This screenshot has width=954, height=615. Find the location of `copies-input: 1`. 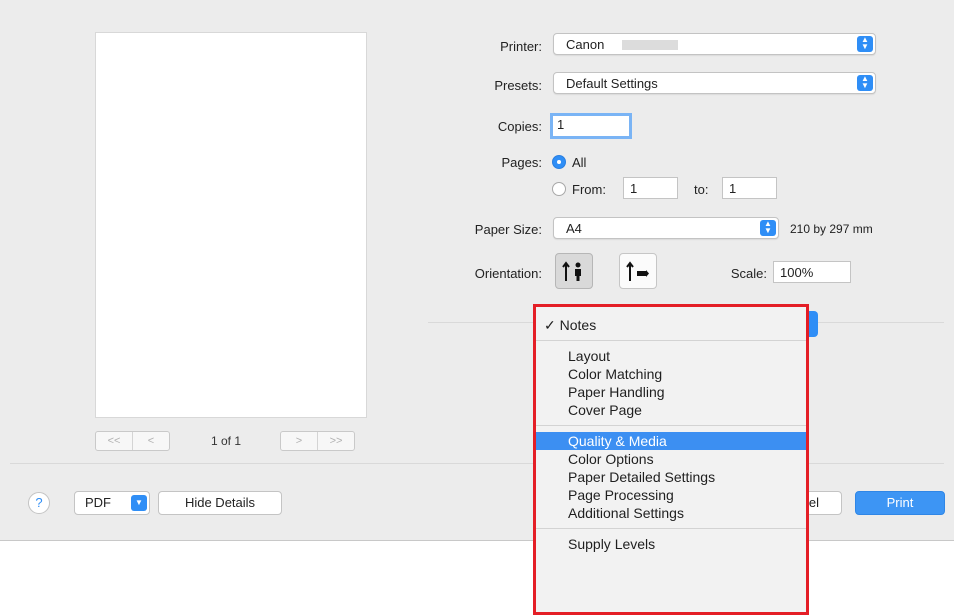

copies-input: 1 is located at coordinates (591, 126).